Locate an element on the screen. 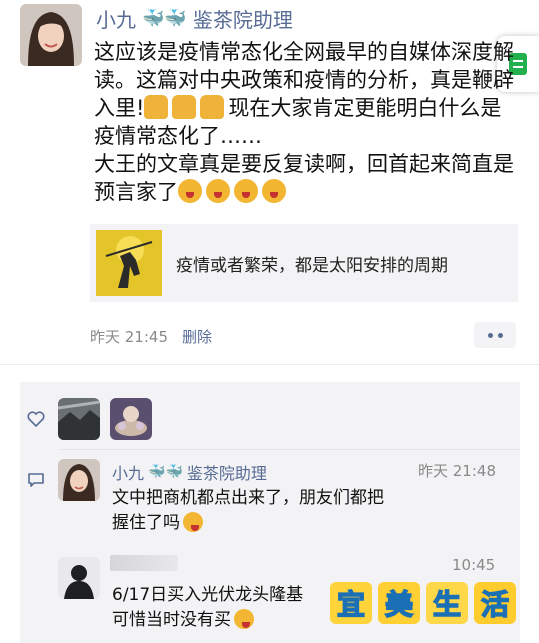 This screenshot has height=643, width=539. comment-text-line: 可惜当时没有买 is located at coordinates (207, 620).